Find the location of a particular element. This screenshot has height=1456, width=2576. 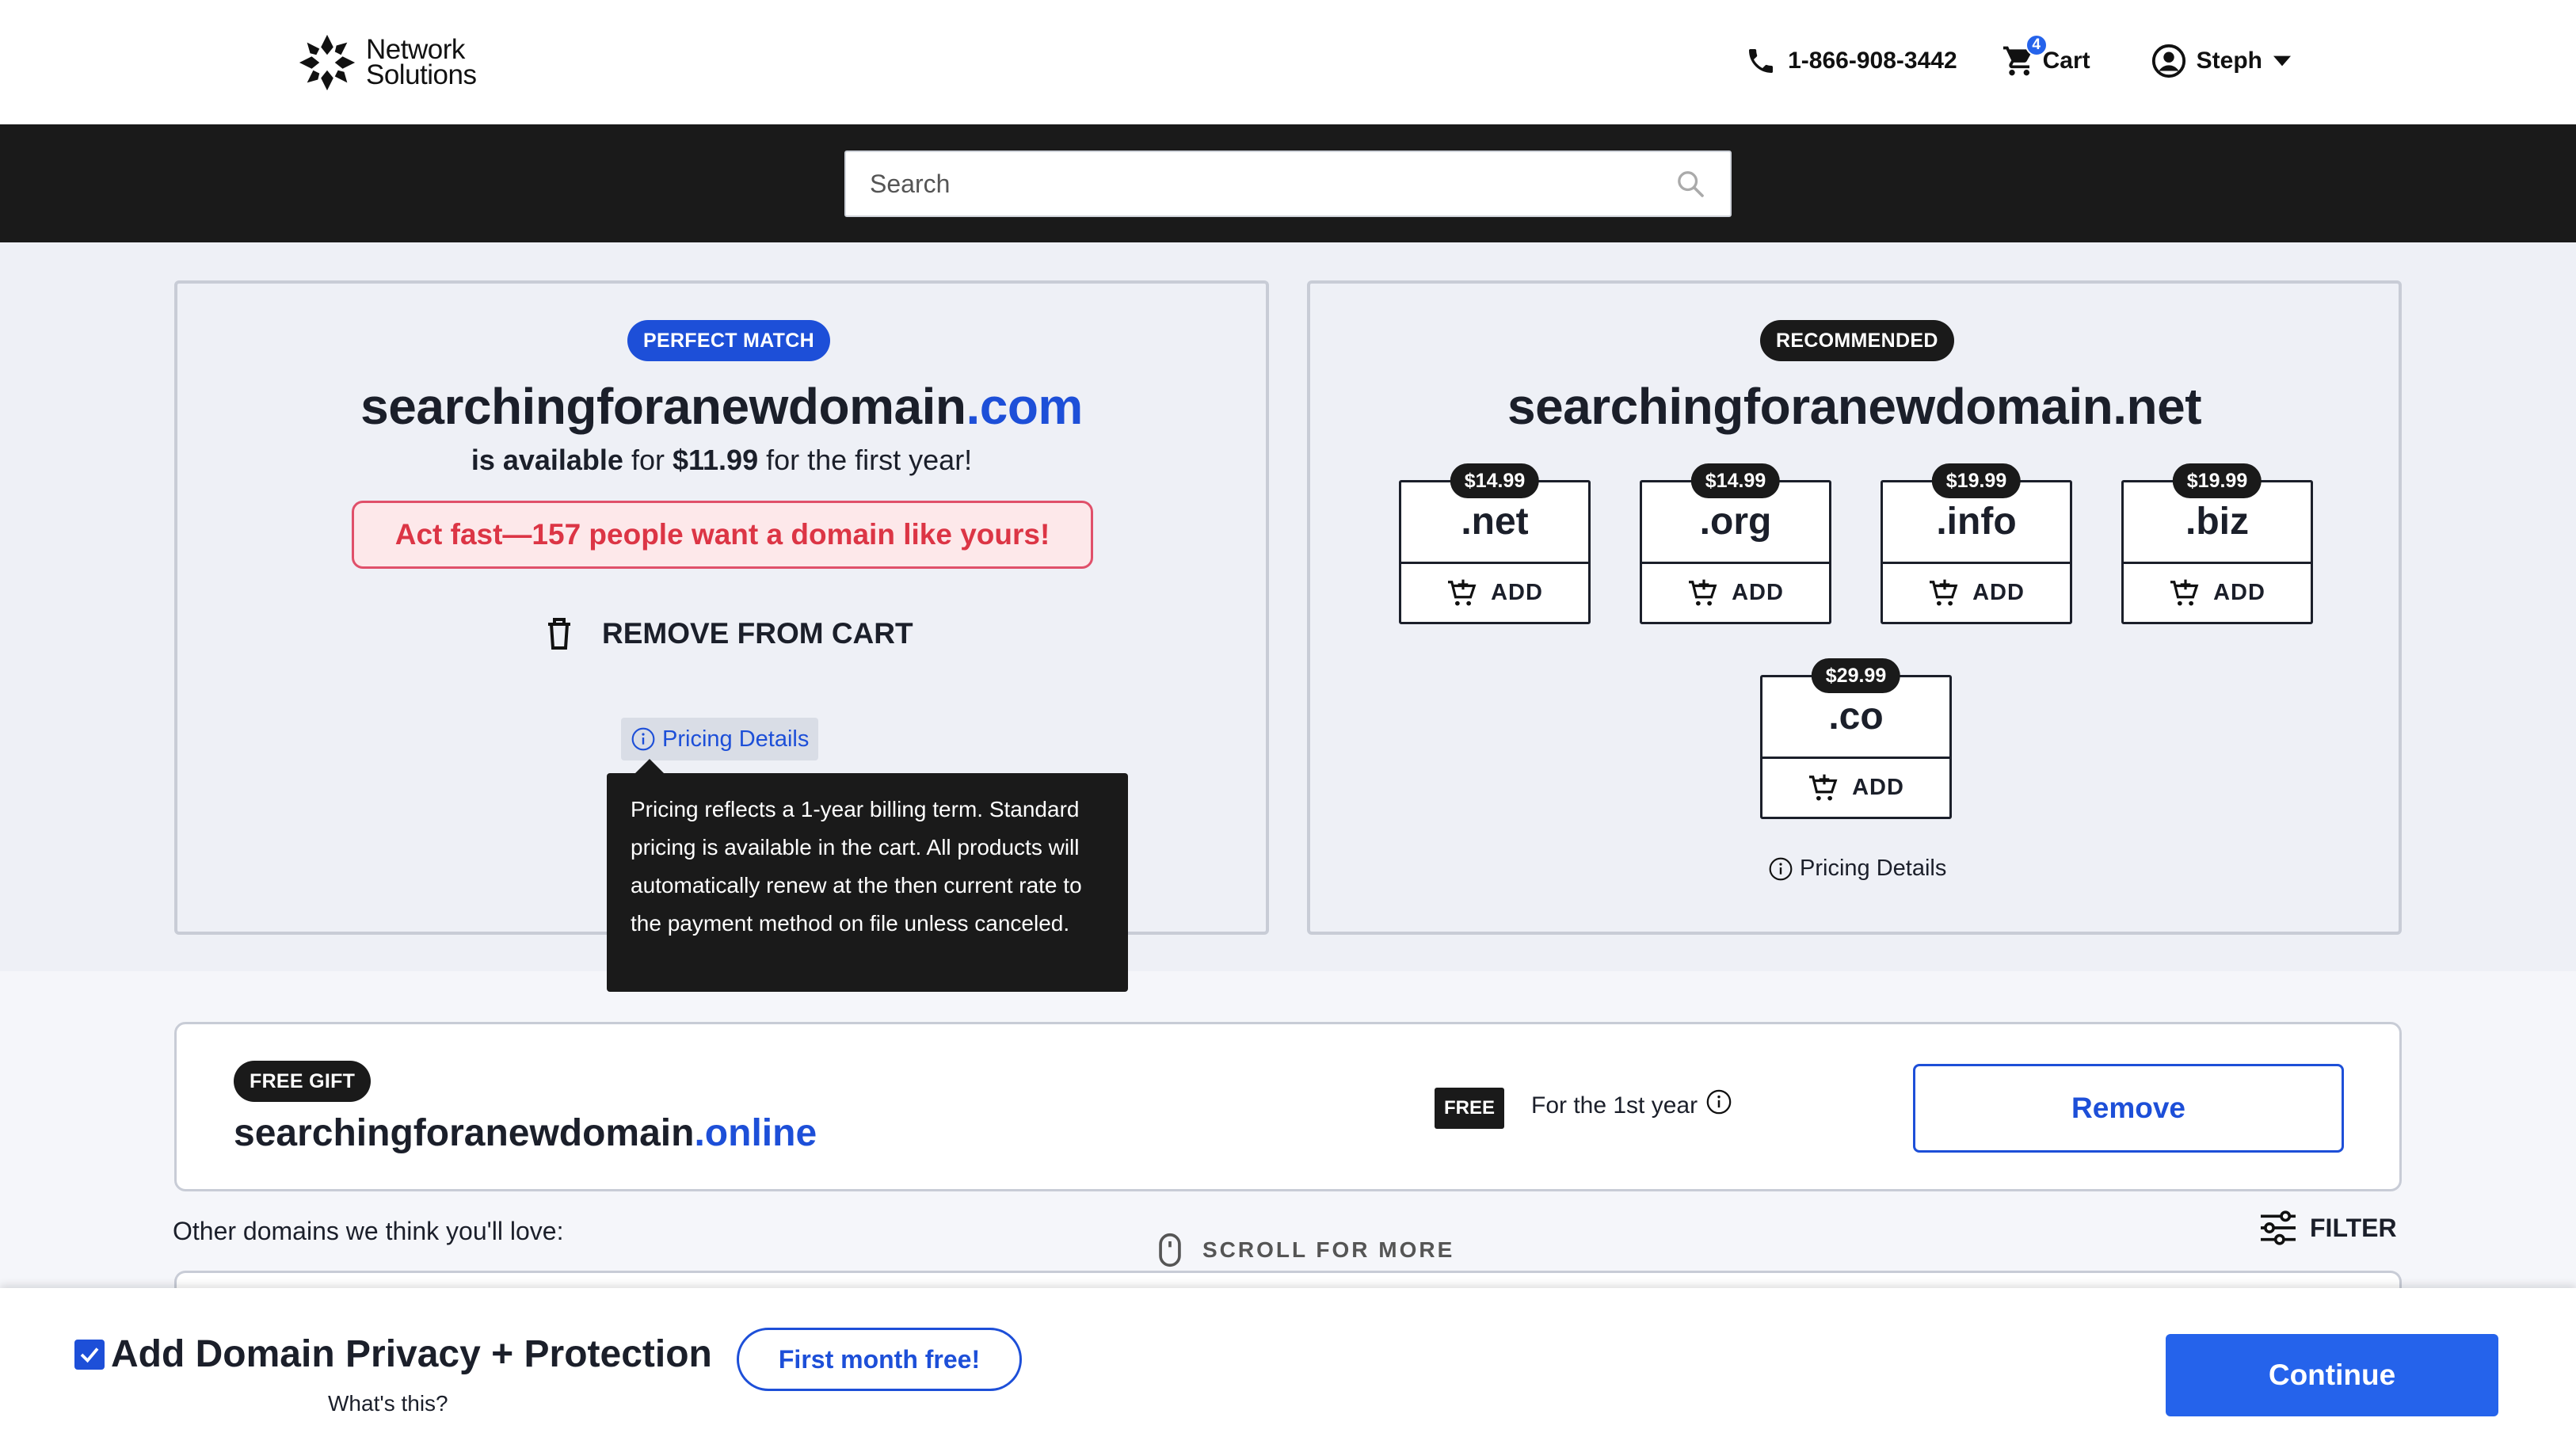

search-input is located at coordinates (1273, 184).